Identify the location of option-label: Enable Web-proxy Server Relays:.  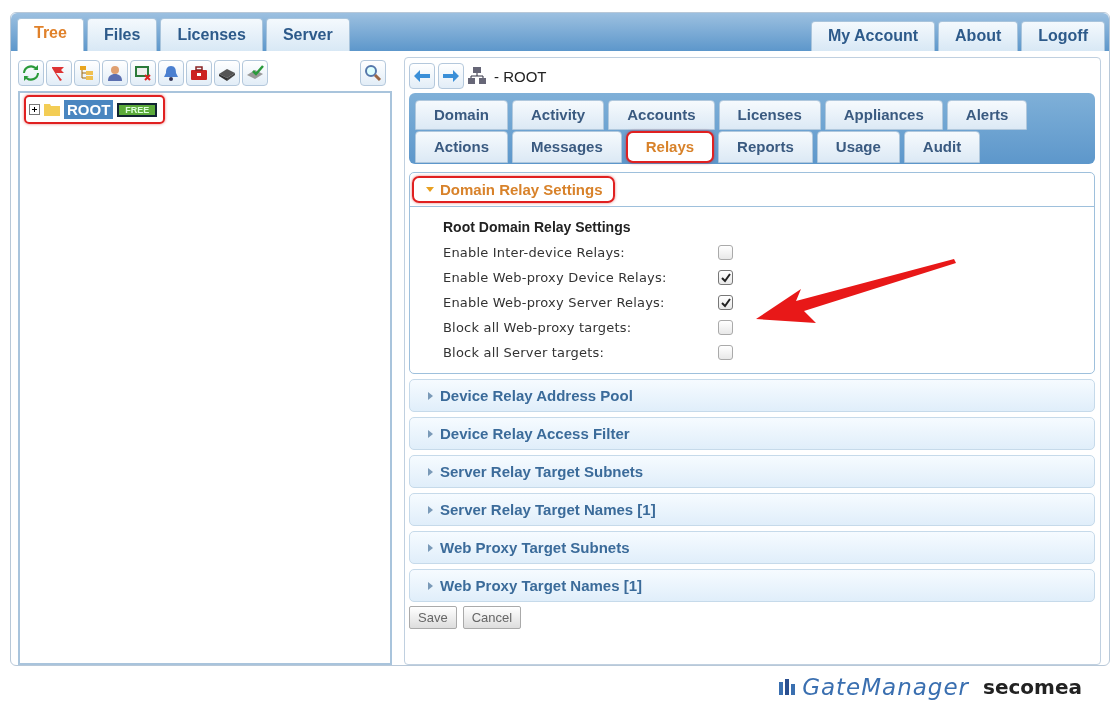
(554, 302).